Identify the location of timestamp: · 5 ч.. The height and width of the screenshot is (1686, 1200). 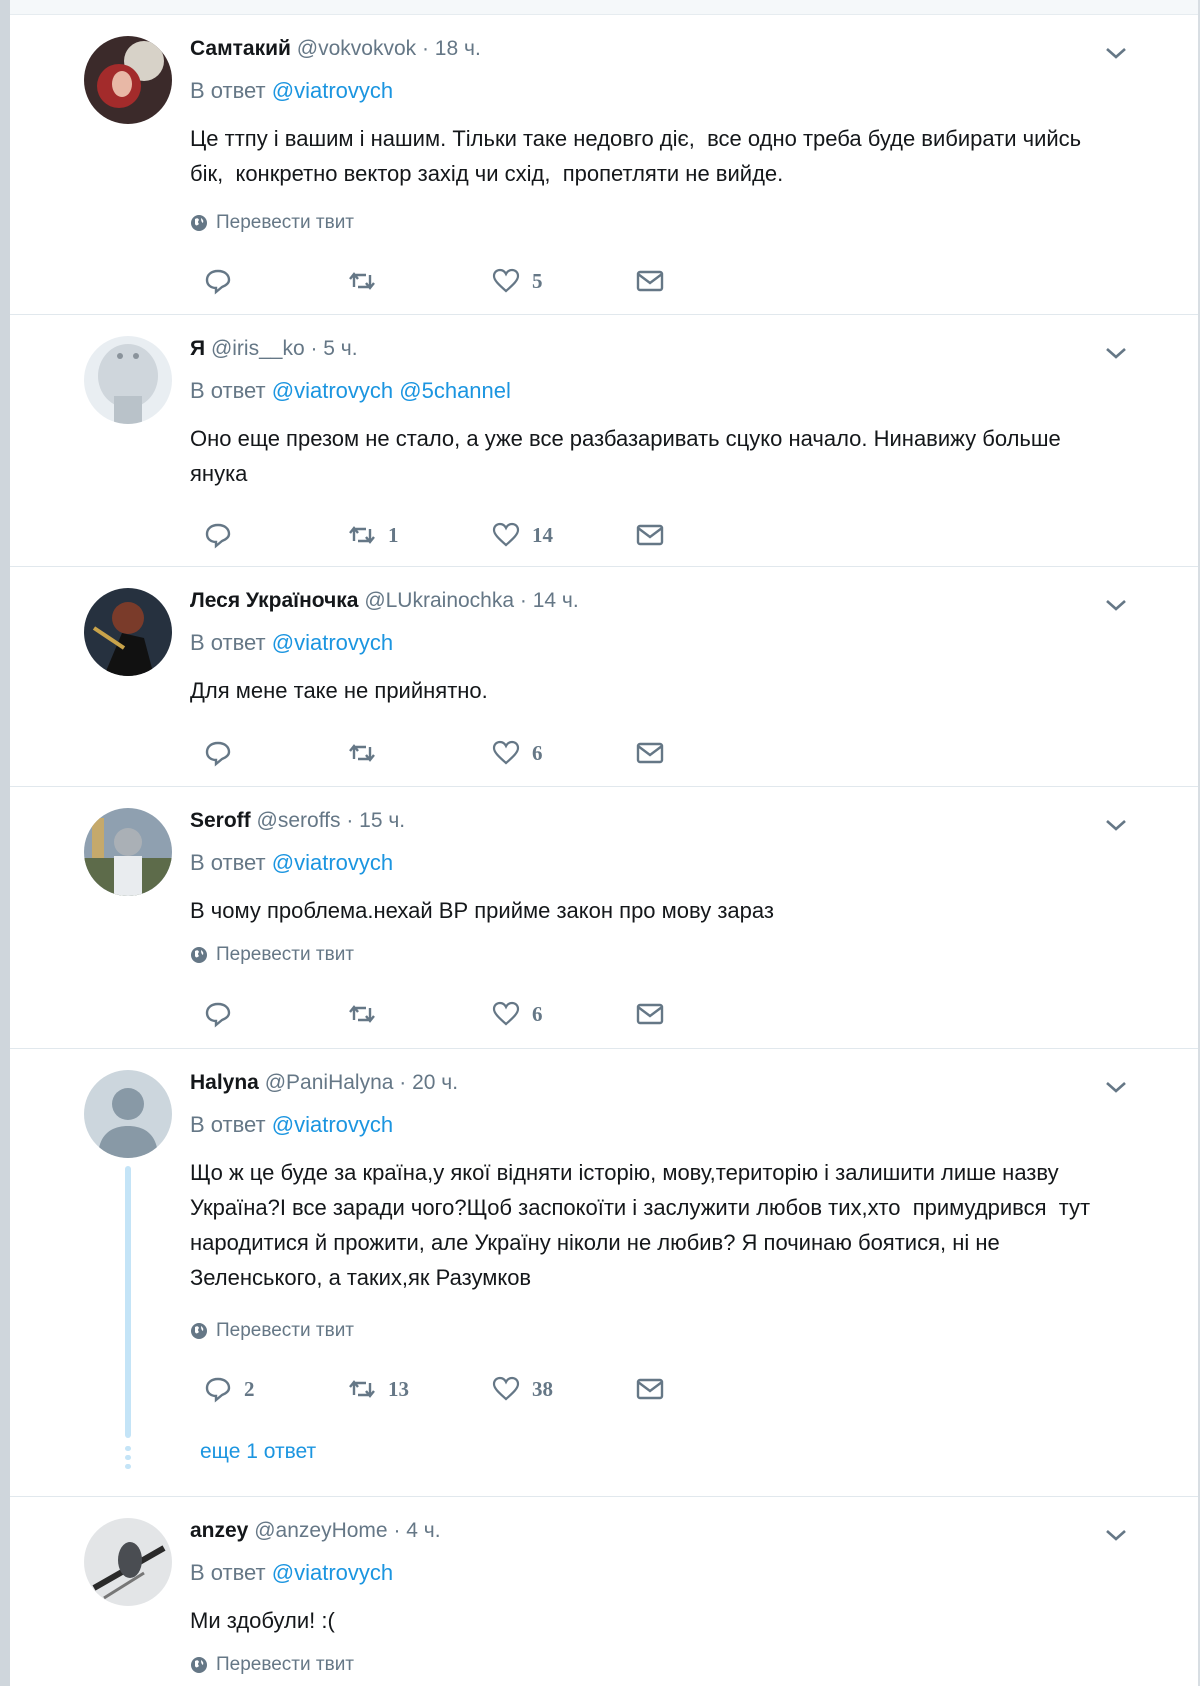
(333, 348).